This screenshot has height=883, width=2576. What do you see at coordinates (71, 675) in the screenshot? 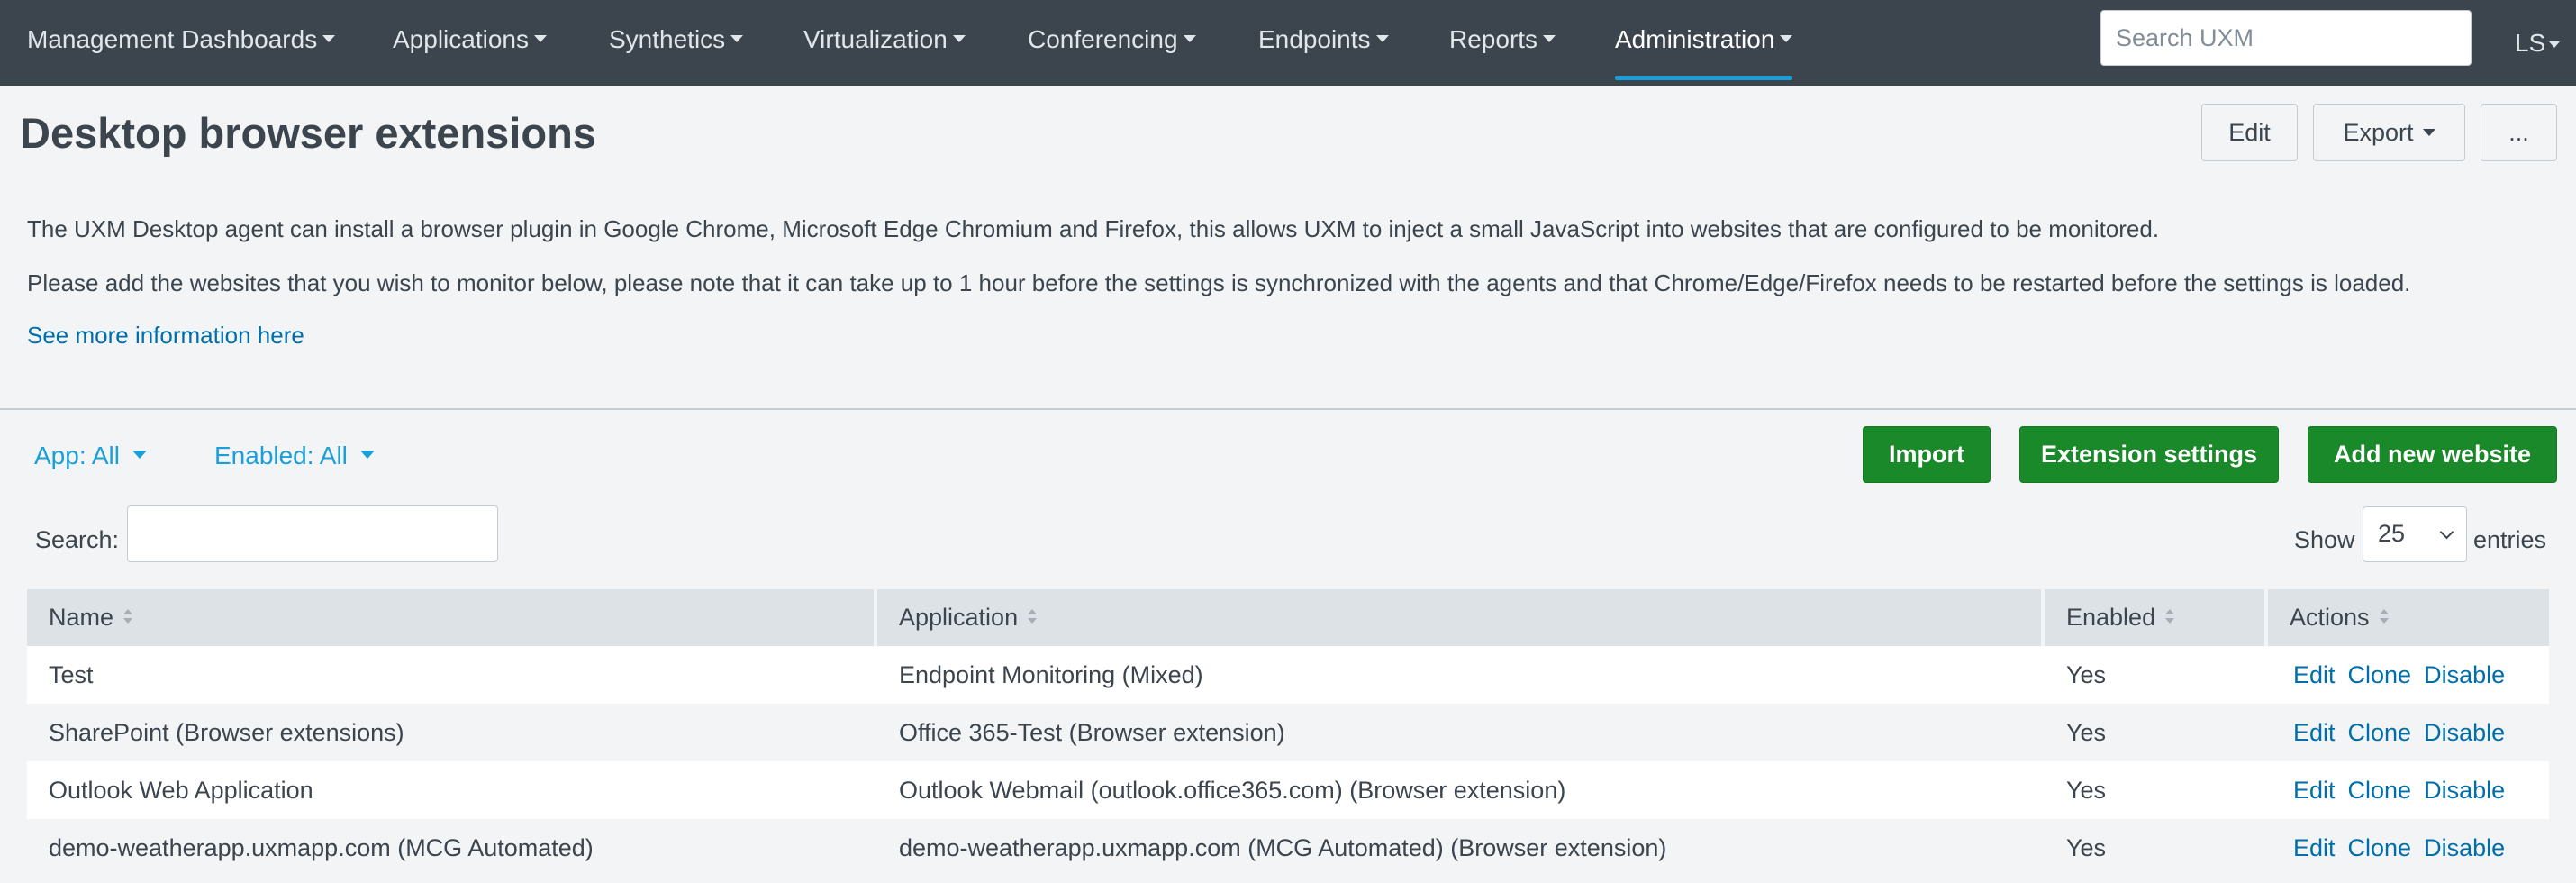
I see `cell-name: Test` at bounding box center [71, 675].